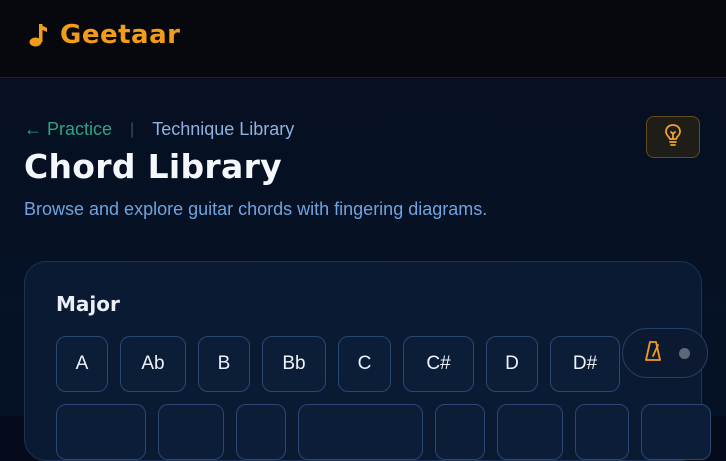 The height and width of the screenshot is (461, 726). Describe the element at coordinates (120, 35) in the screenshot. I see `brand-name: Geetaar` at that location.